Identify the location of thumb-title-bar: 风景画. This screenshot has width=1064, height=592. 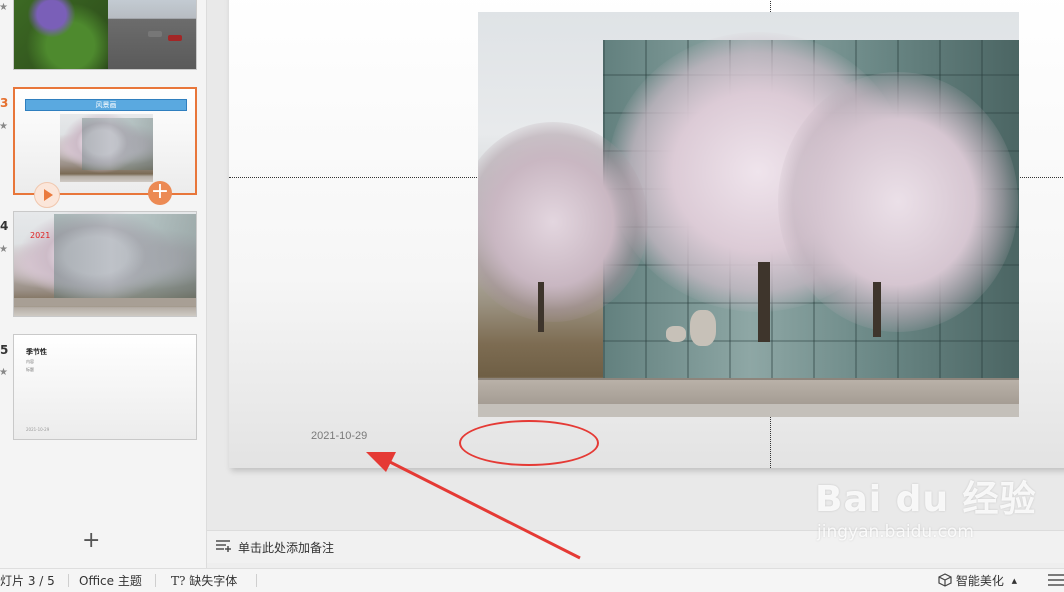
(106, 105).